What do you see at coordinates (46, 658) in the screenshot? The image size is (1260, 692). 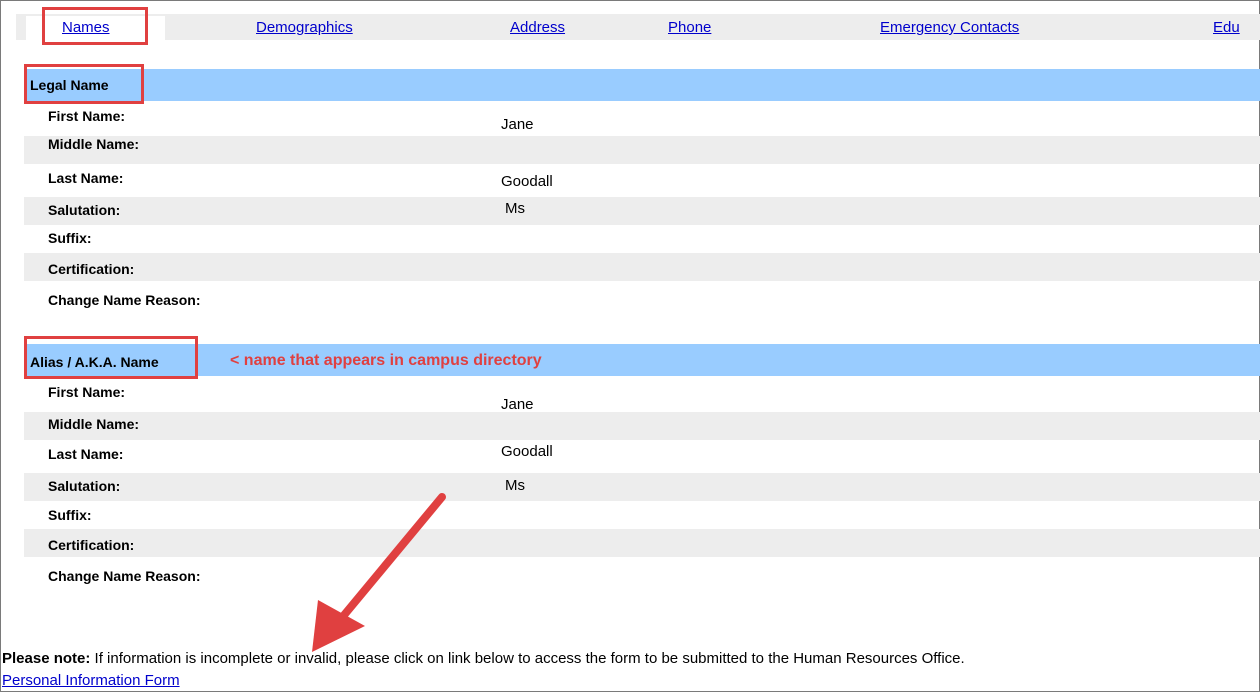 I see `please-note-label: Please note:` at bounding box center [46, 658].